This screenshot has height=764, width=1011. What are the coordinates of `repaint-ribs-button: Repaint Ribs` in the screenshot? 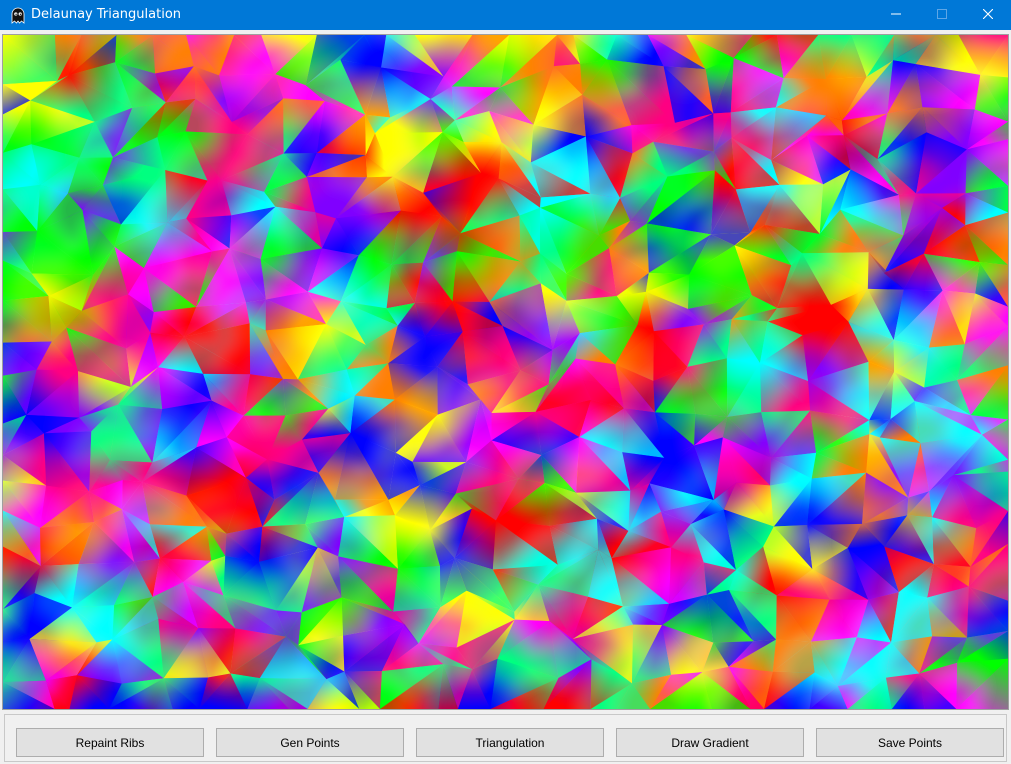 It's located at (110, 742).